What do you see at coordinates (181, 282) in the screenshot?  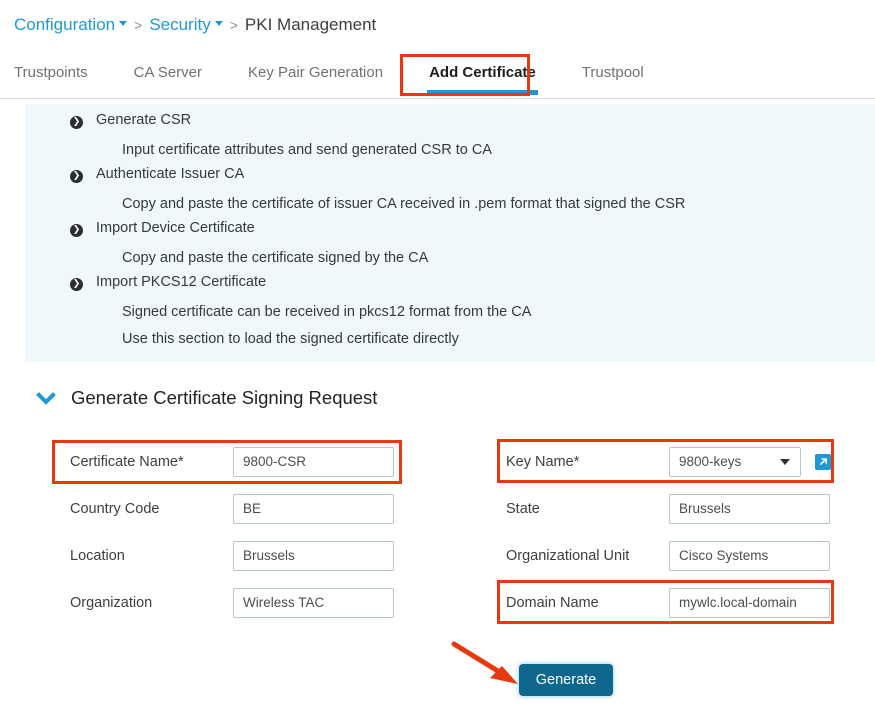 I see `info-entry-title: Import PKCS12 Certificate` at bounding box center [181, 282].